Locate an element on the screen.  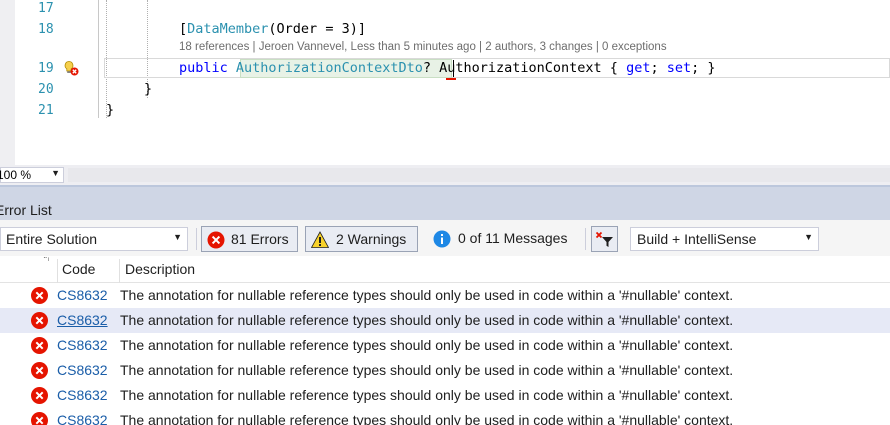
line-number: 20 is located at coordinates (46, 89).